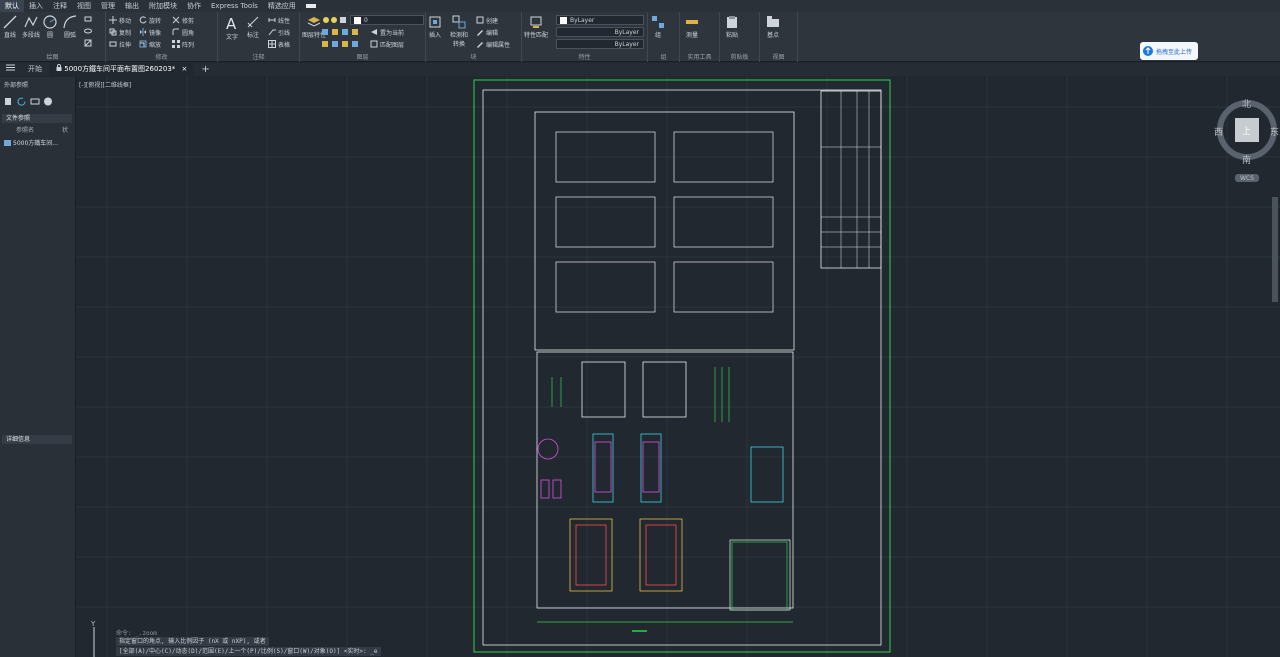 The width and height of the screenshot is (1280, 657). I want to click on move-button: 移动, so click(120, 20).